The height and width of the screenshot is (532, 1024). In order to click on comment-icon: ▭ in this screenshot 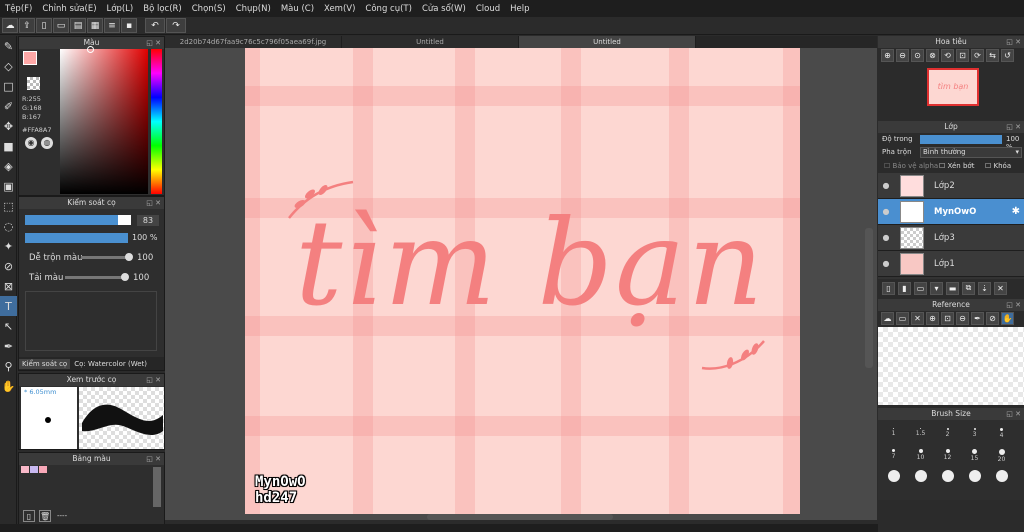, I will do `click(61, 25)`.